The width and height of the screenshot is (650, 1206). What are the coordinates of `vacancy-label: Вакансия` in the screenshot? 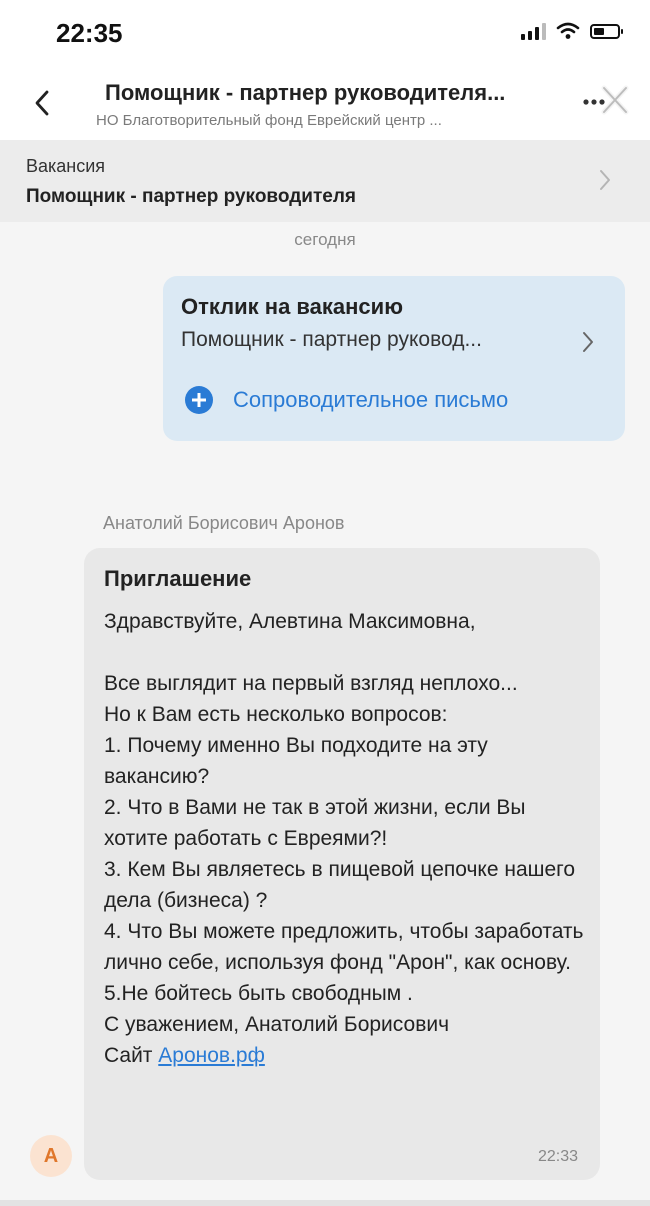 It's located at (66, 166).